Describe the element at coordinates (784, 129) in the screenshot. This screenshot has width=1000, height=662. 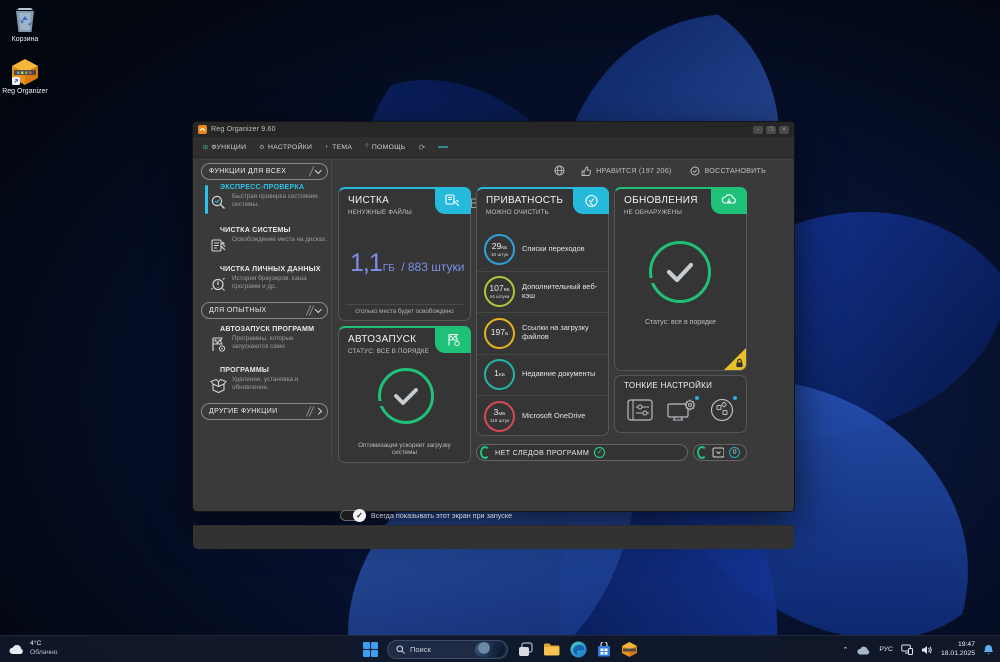
I see `close-button: ✕` at that location.